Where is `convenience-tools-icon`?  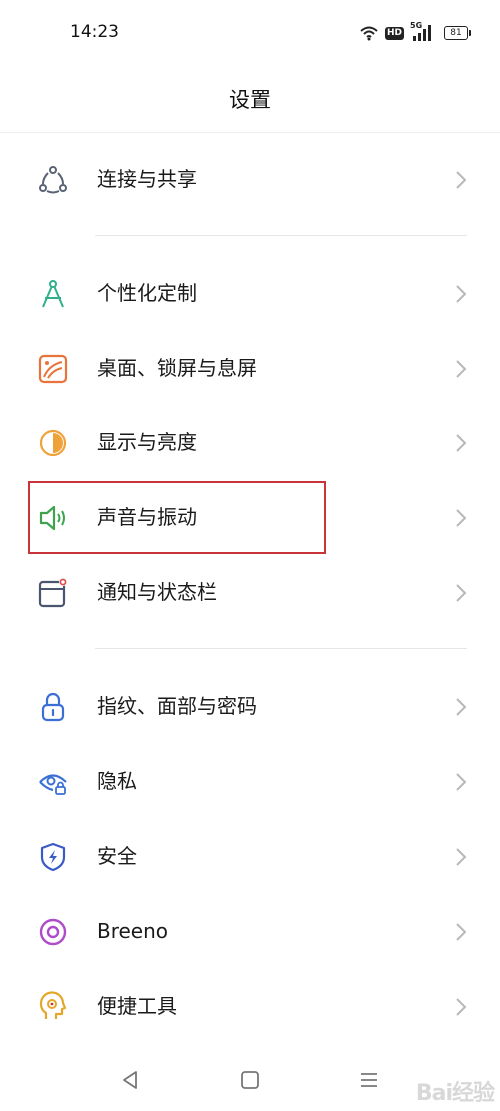 convenience-tools-icon is located at coordinates (53, 1005).